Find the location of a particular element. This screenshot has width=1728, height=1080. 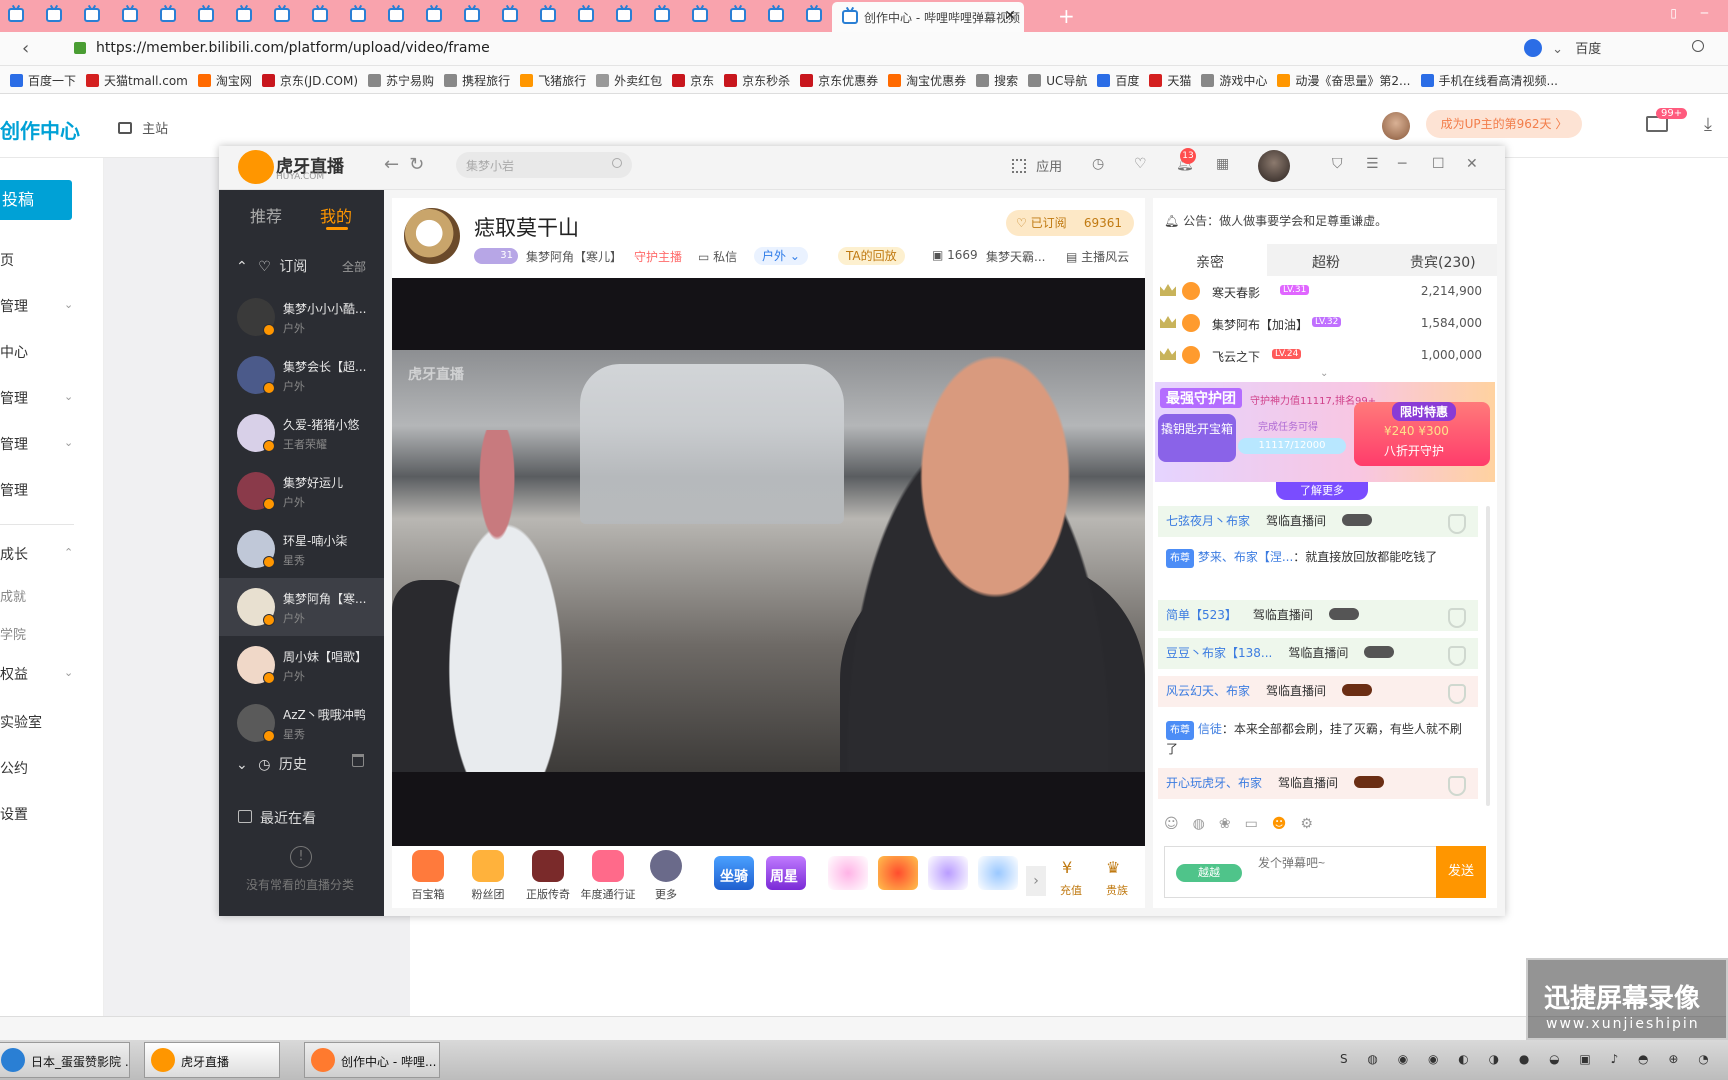

huya-search-input: 集梦小岩 is located at coordinates (544, 165).